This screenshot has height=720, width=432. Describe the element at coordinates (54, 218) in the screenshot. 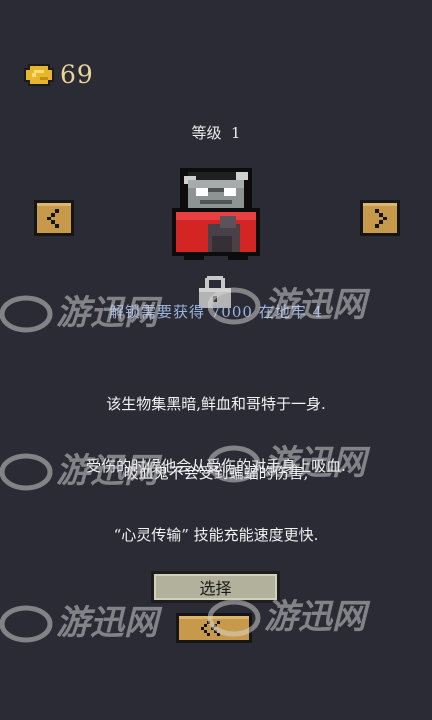

I see `prev-character-button` at that location.